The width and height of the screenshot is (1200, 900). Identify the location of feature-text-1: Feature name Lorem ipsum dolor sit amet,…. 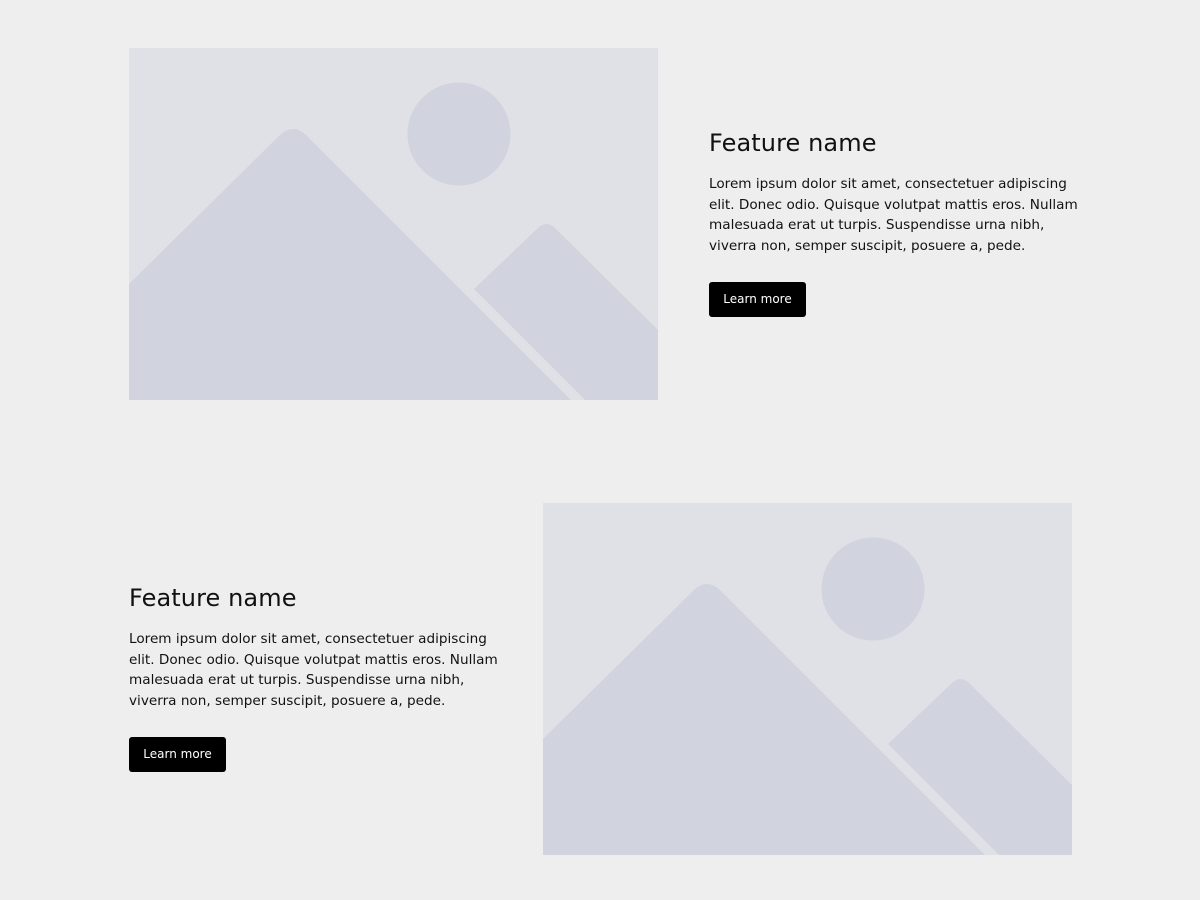
(894, 223).